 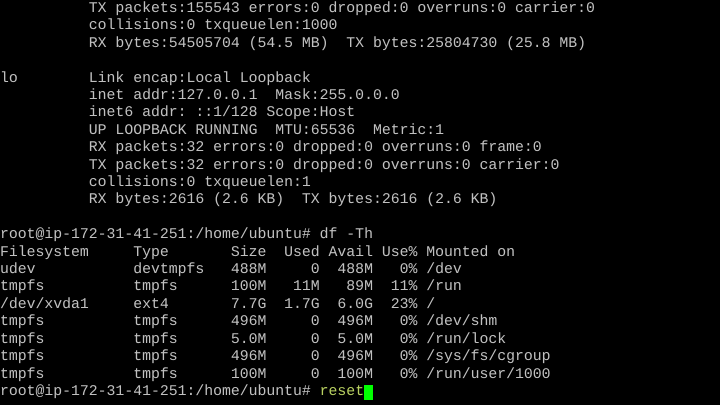 What do you see at coordinates (186, 236) in the screenshot?
I see `terminal-line: root@ip-172-31-41-251:/home/ubuntu# df -Th` at bounding box center [186, 236].